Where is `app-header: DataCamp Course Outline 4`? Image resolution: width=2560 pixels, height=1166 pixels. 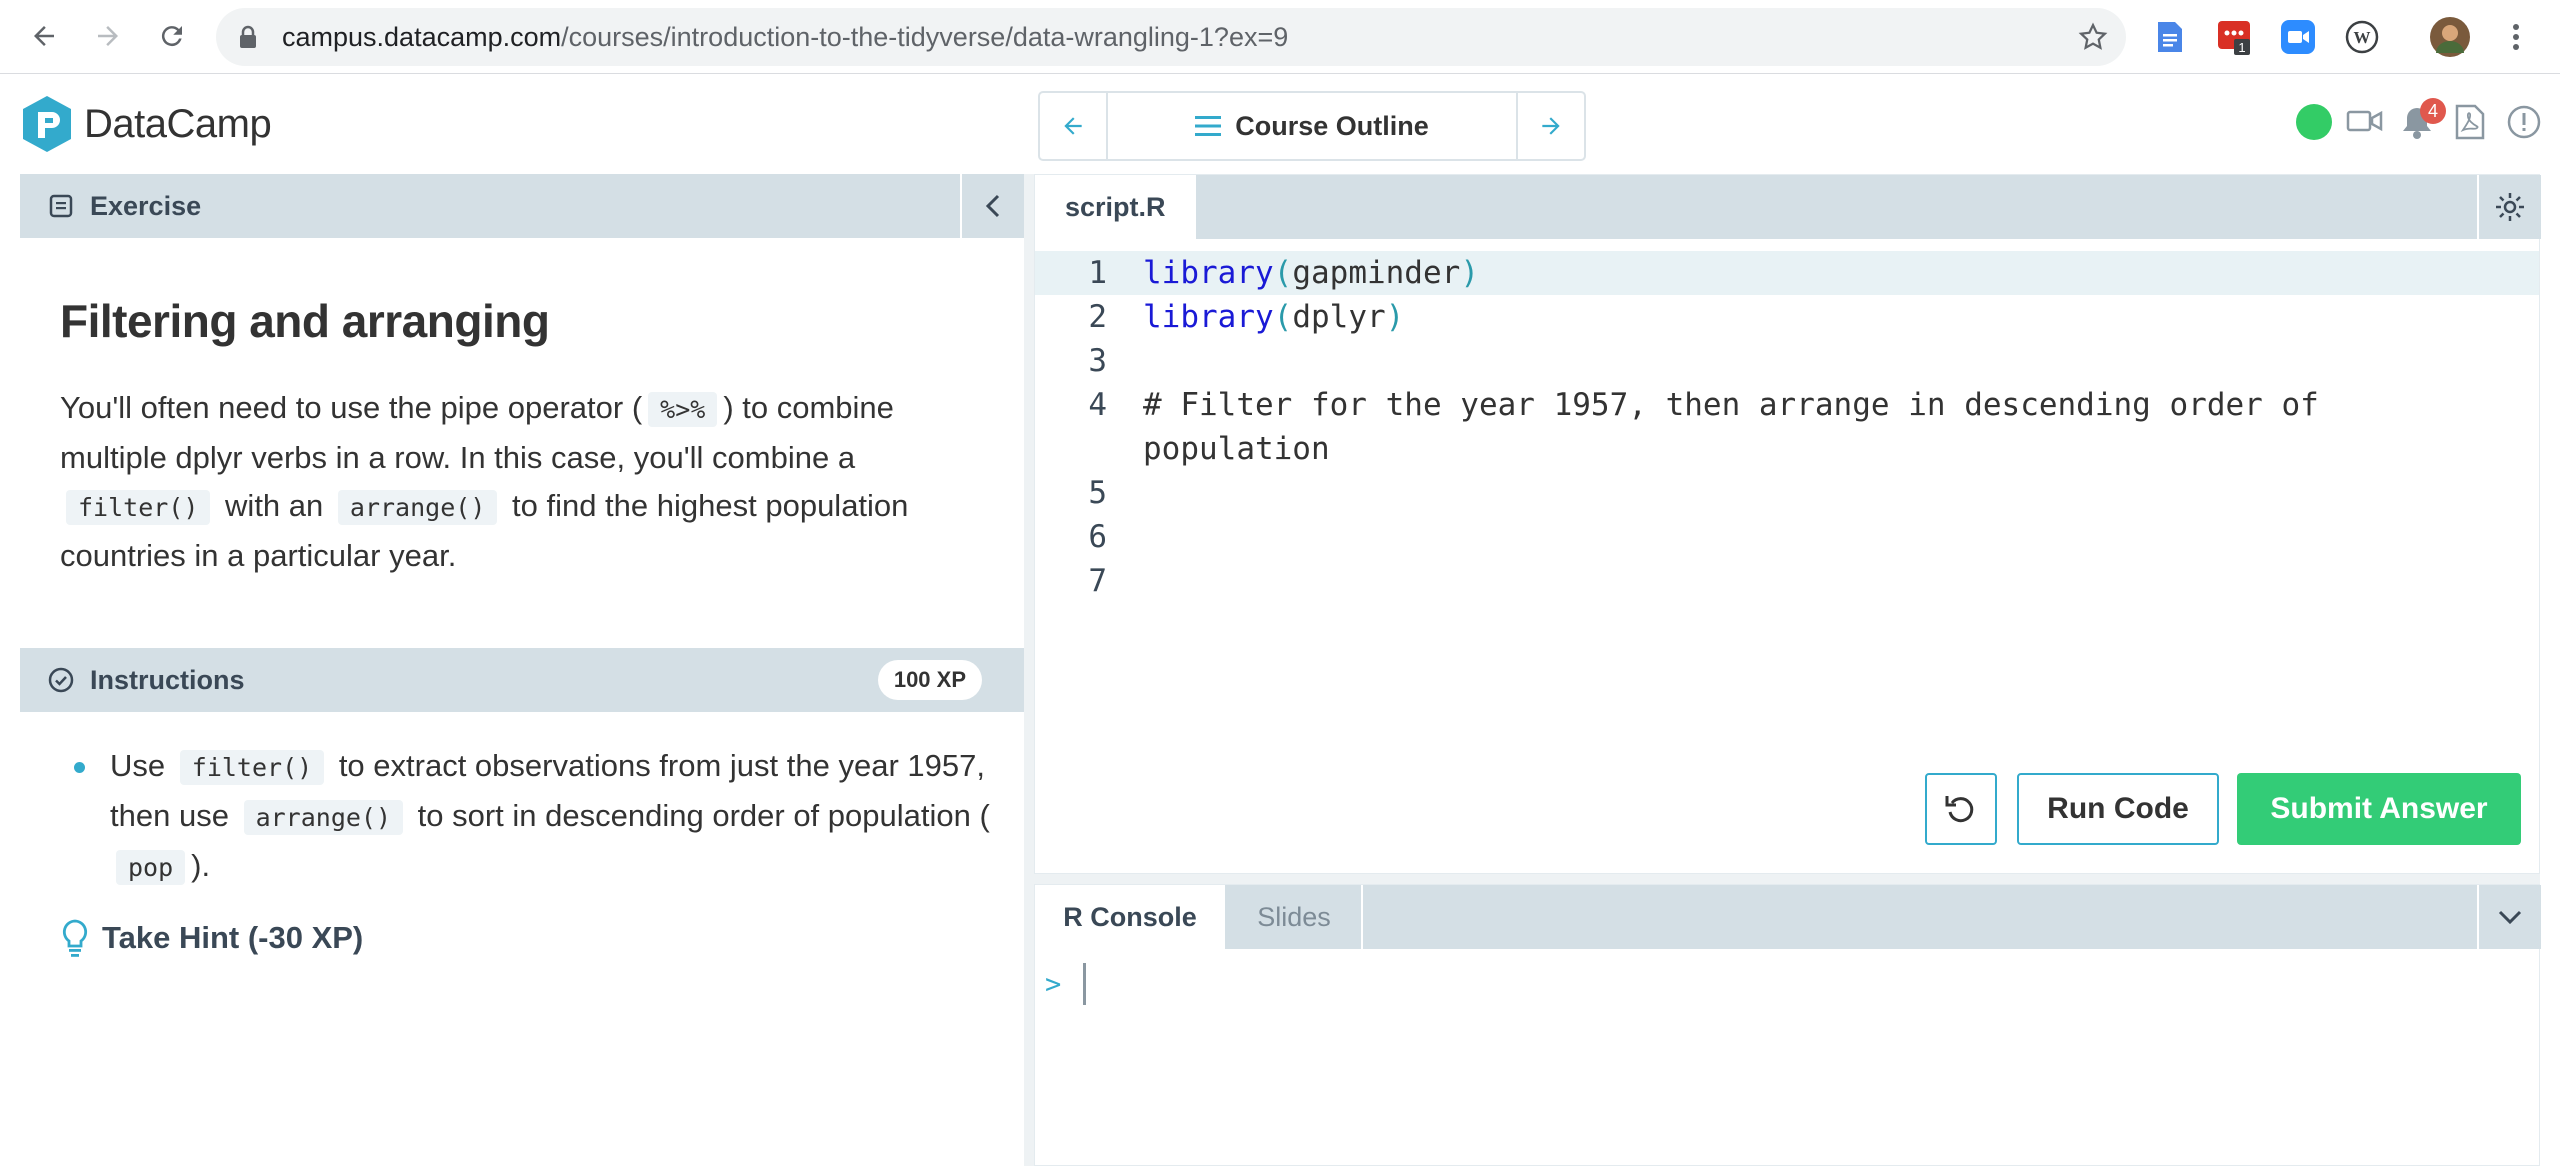
app-header: DataCamp Course Outline 4 is located at coordinates (1280, 124).